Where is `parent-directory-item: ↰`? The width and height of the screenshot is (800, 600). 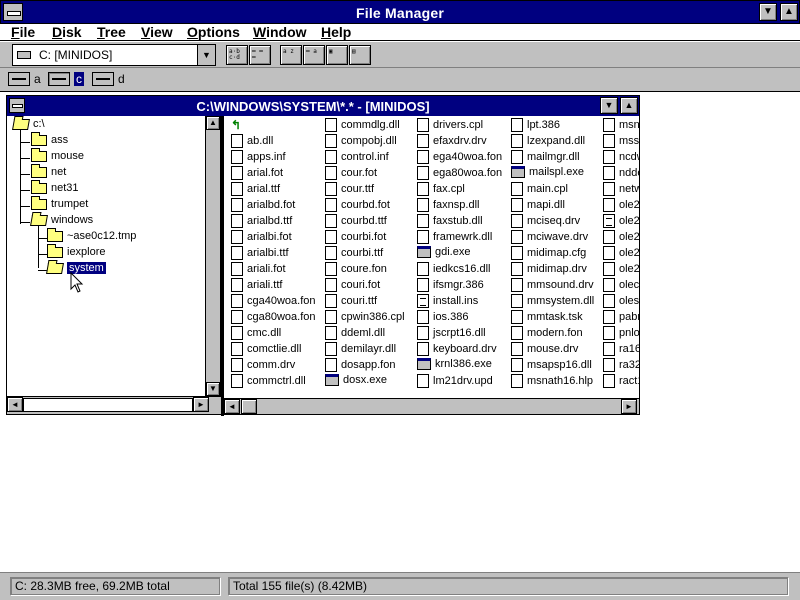
parent-directory-item: ↰ is located at coordinates (277, 126).